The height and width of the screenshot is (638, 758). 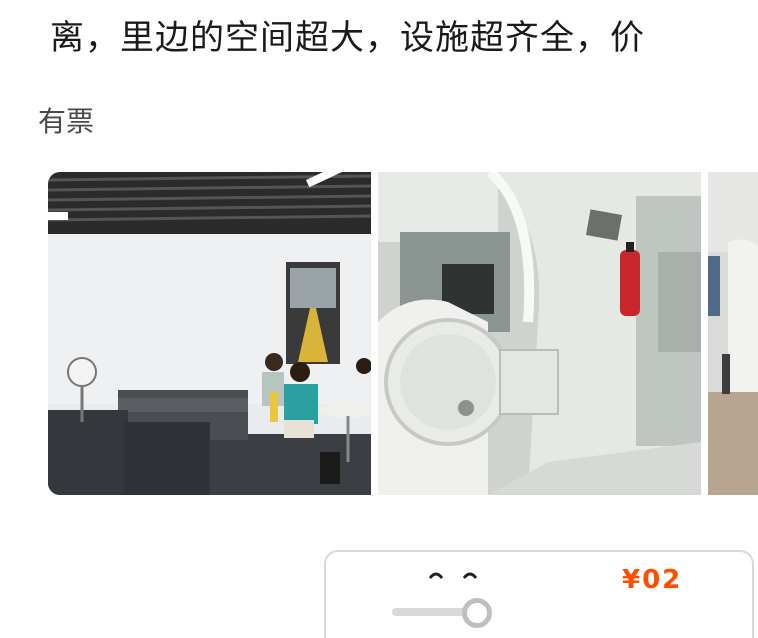 What do you see at coordinates (652, 580) in the screenshot?
I see `price-amount: ¥02` at bounding box center [652, 580].